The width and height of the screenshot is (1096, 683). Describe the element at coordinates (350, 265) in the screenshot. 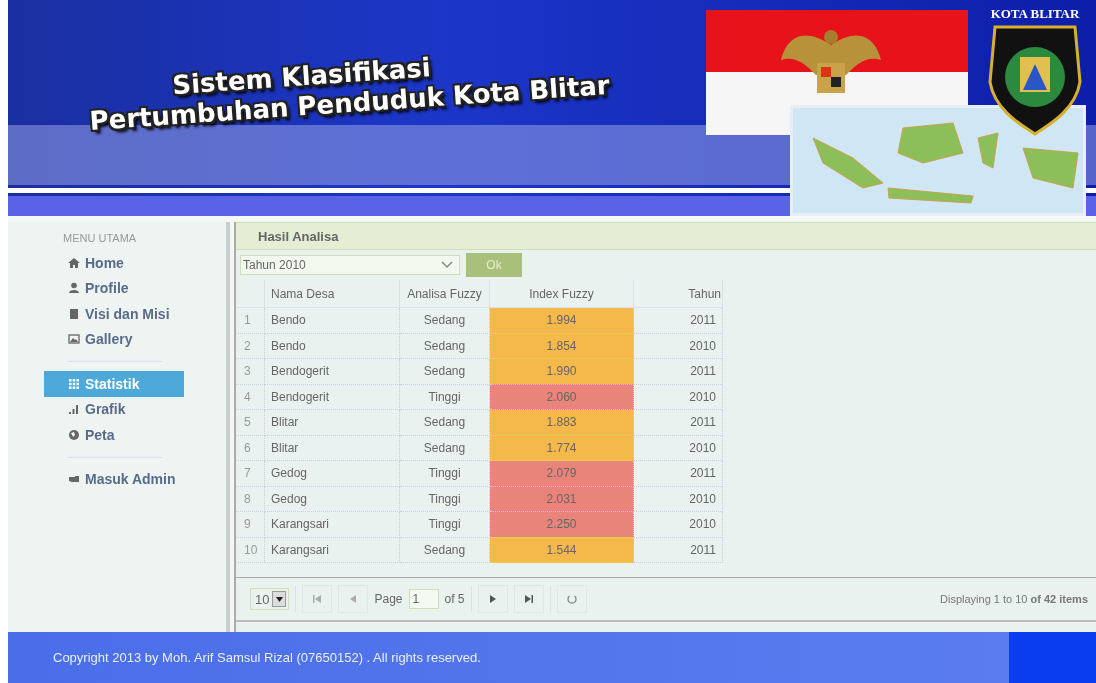

I see `year-dropdown: Tahun 2010` at that location.